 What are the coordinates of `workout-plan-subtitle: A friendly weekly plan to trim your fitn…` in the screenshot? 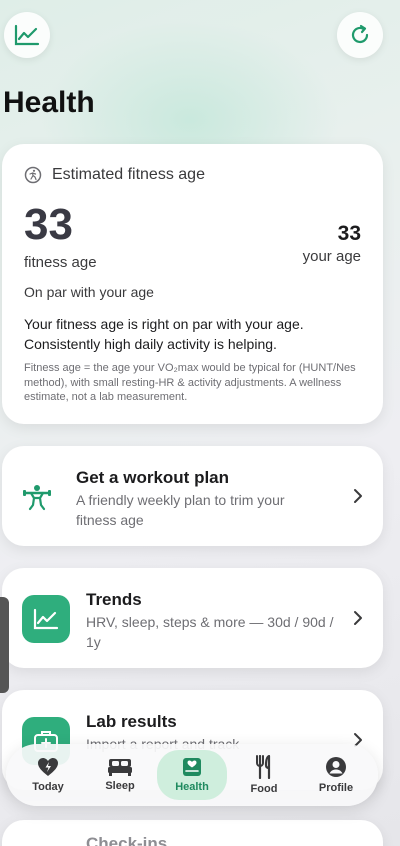 It's located at (180, 510).